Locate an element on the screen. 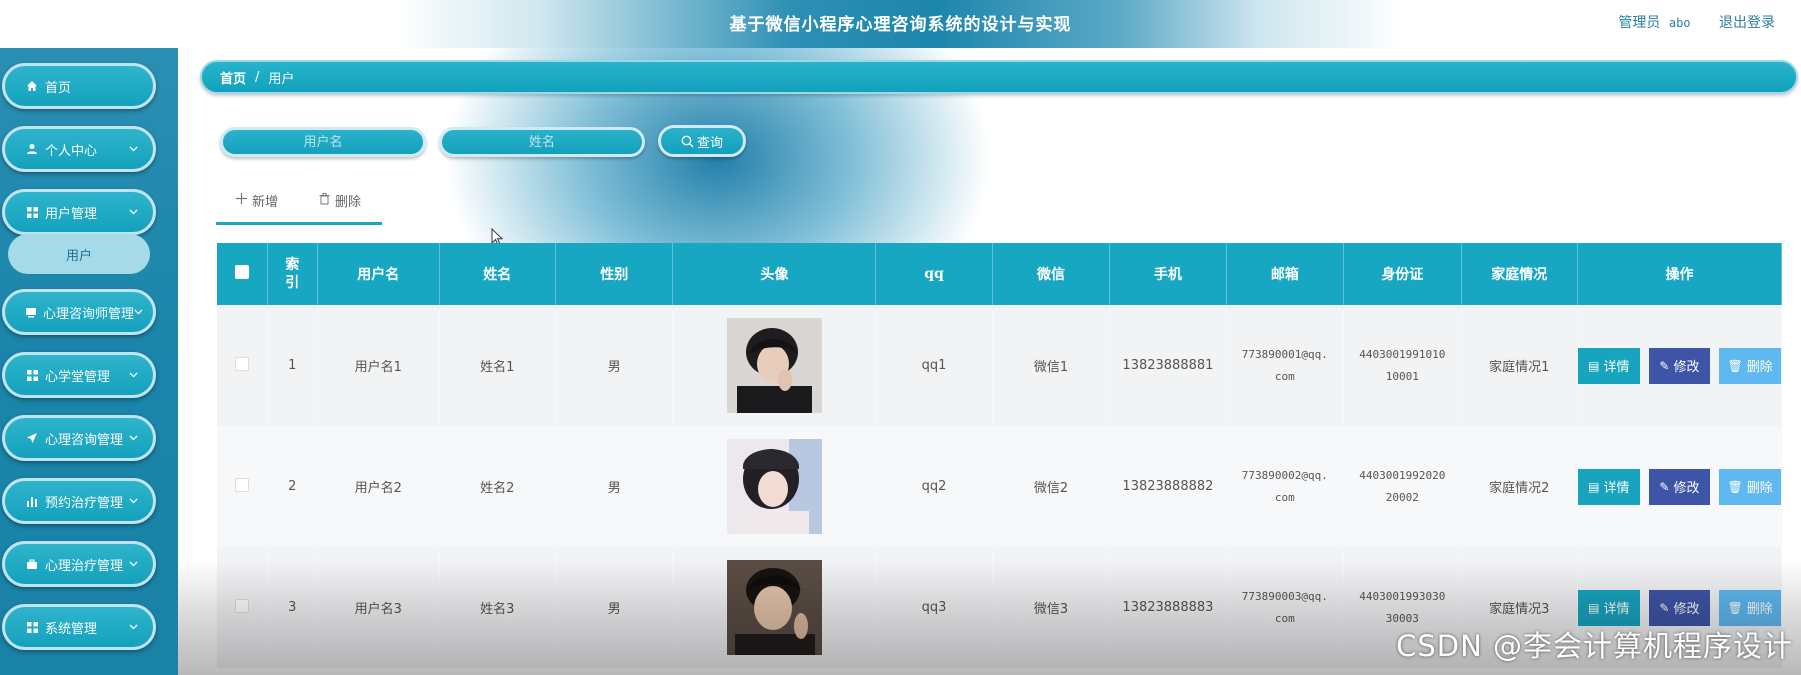  cell-index: 1 is located at coordinates (292, 365).